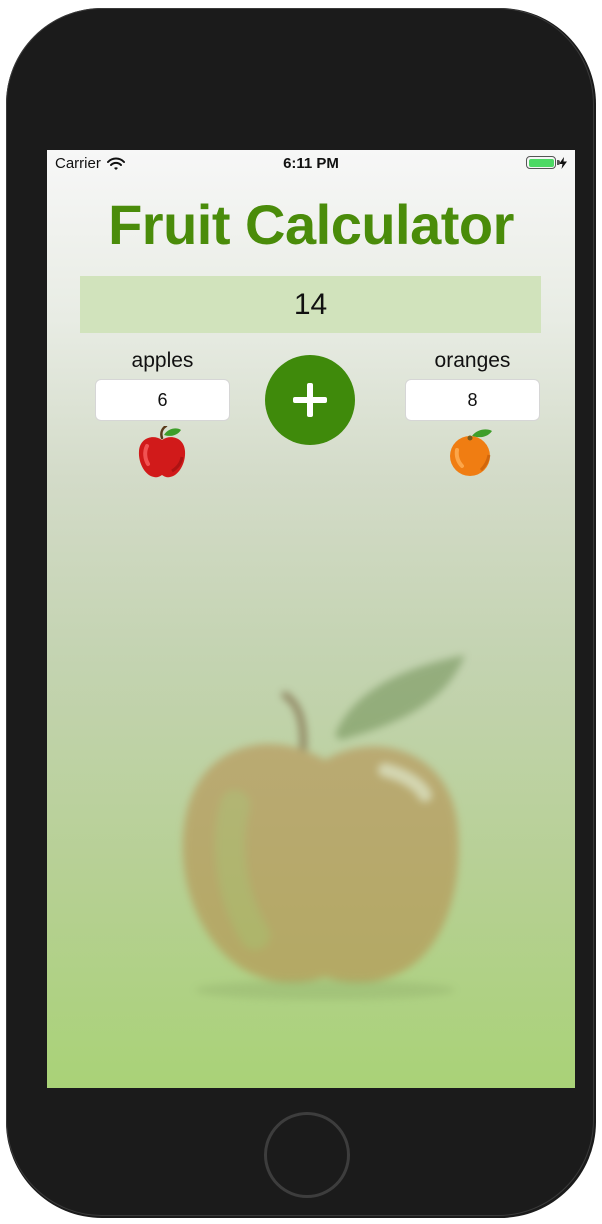 Image resolution: width=602 pixels, height=1224 pixels. What do you see at coordinates (472, 400) in the screenshot?
I see `oranges-input: 8` at bounding box center [472, 400].